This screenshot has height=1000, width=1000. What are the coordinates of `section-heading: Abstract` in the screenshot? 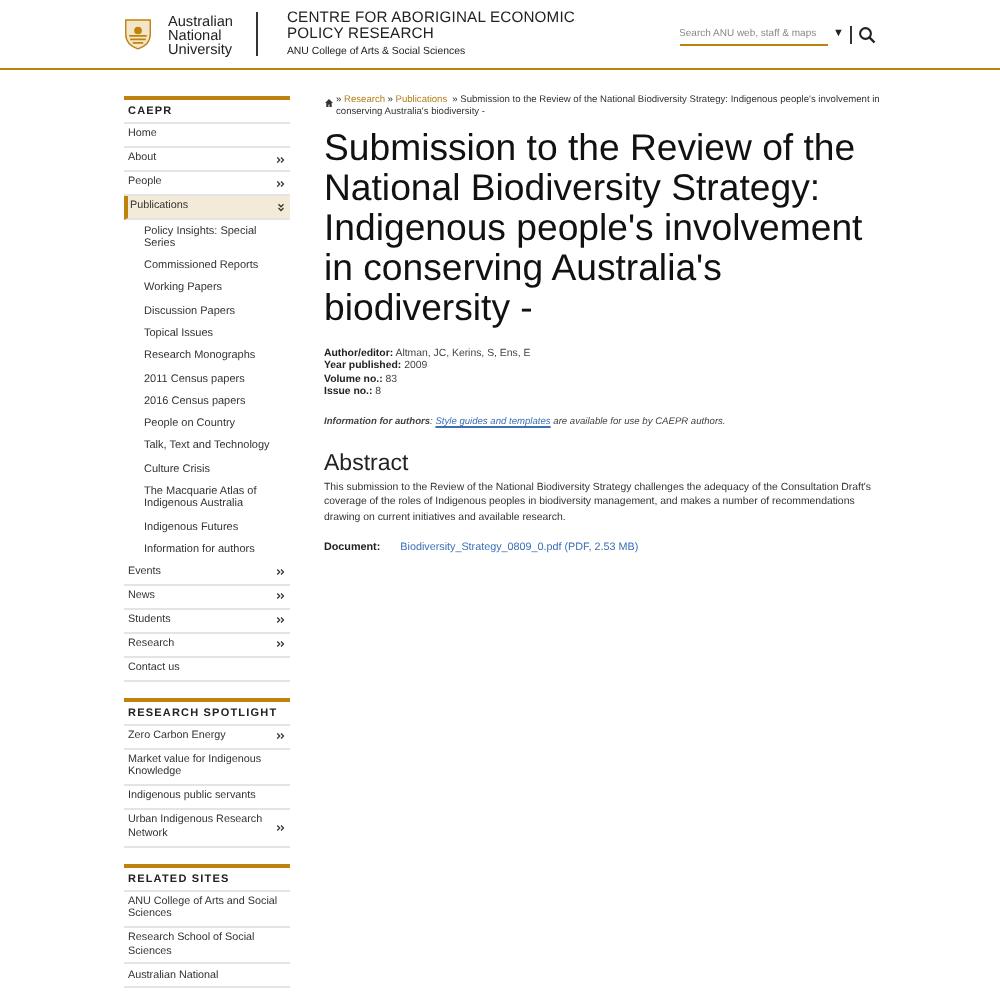 It's located at (367, 463).